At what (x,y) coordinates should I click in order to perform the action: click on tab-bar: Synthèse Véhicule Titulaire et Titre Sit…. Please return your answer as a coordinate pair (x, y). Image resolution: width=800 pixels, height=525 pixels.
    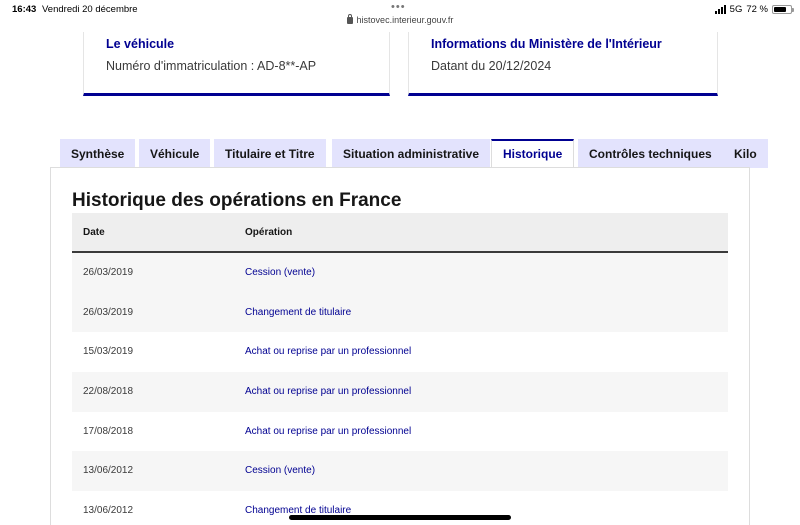
    Looking at the image, I should click on (425, 153).